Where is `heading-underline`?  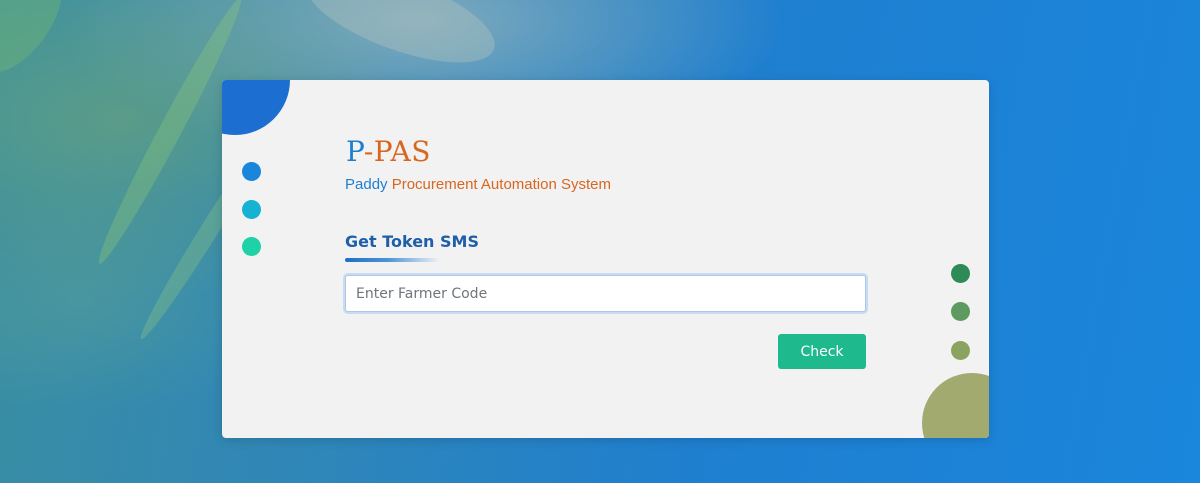
heading-underline is located at coordinates (392, 260).